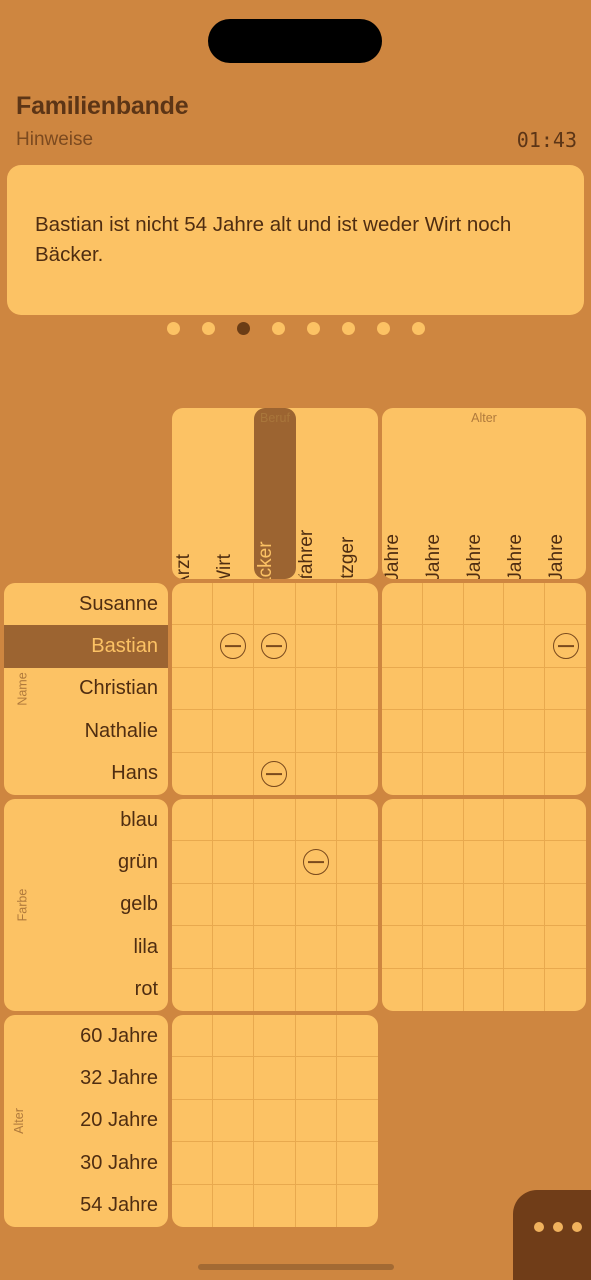  I want to click on row-header-farbe-1: grün, so click(86, 862).